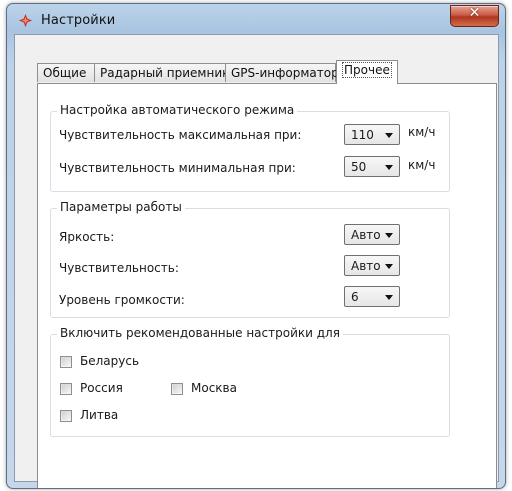 The image size is (512, 491). What do you see at coordinates (78, 20) in the screenshot?
I see `window-title: Настройки` at bounding box center [78, 20].